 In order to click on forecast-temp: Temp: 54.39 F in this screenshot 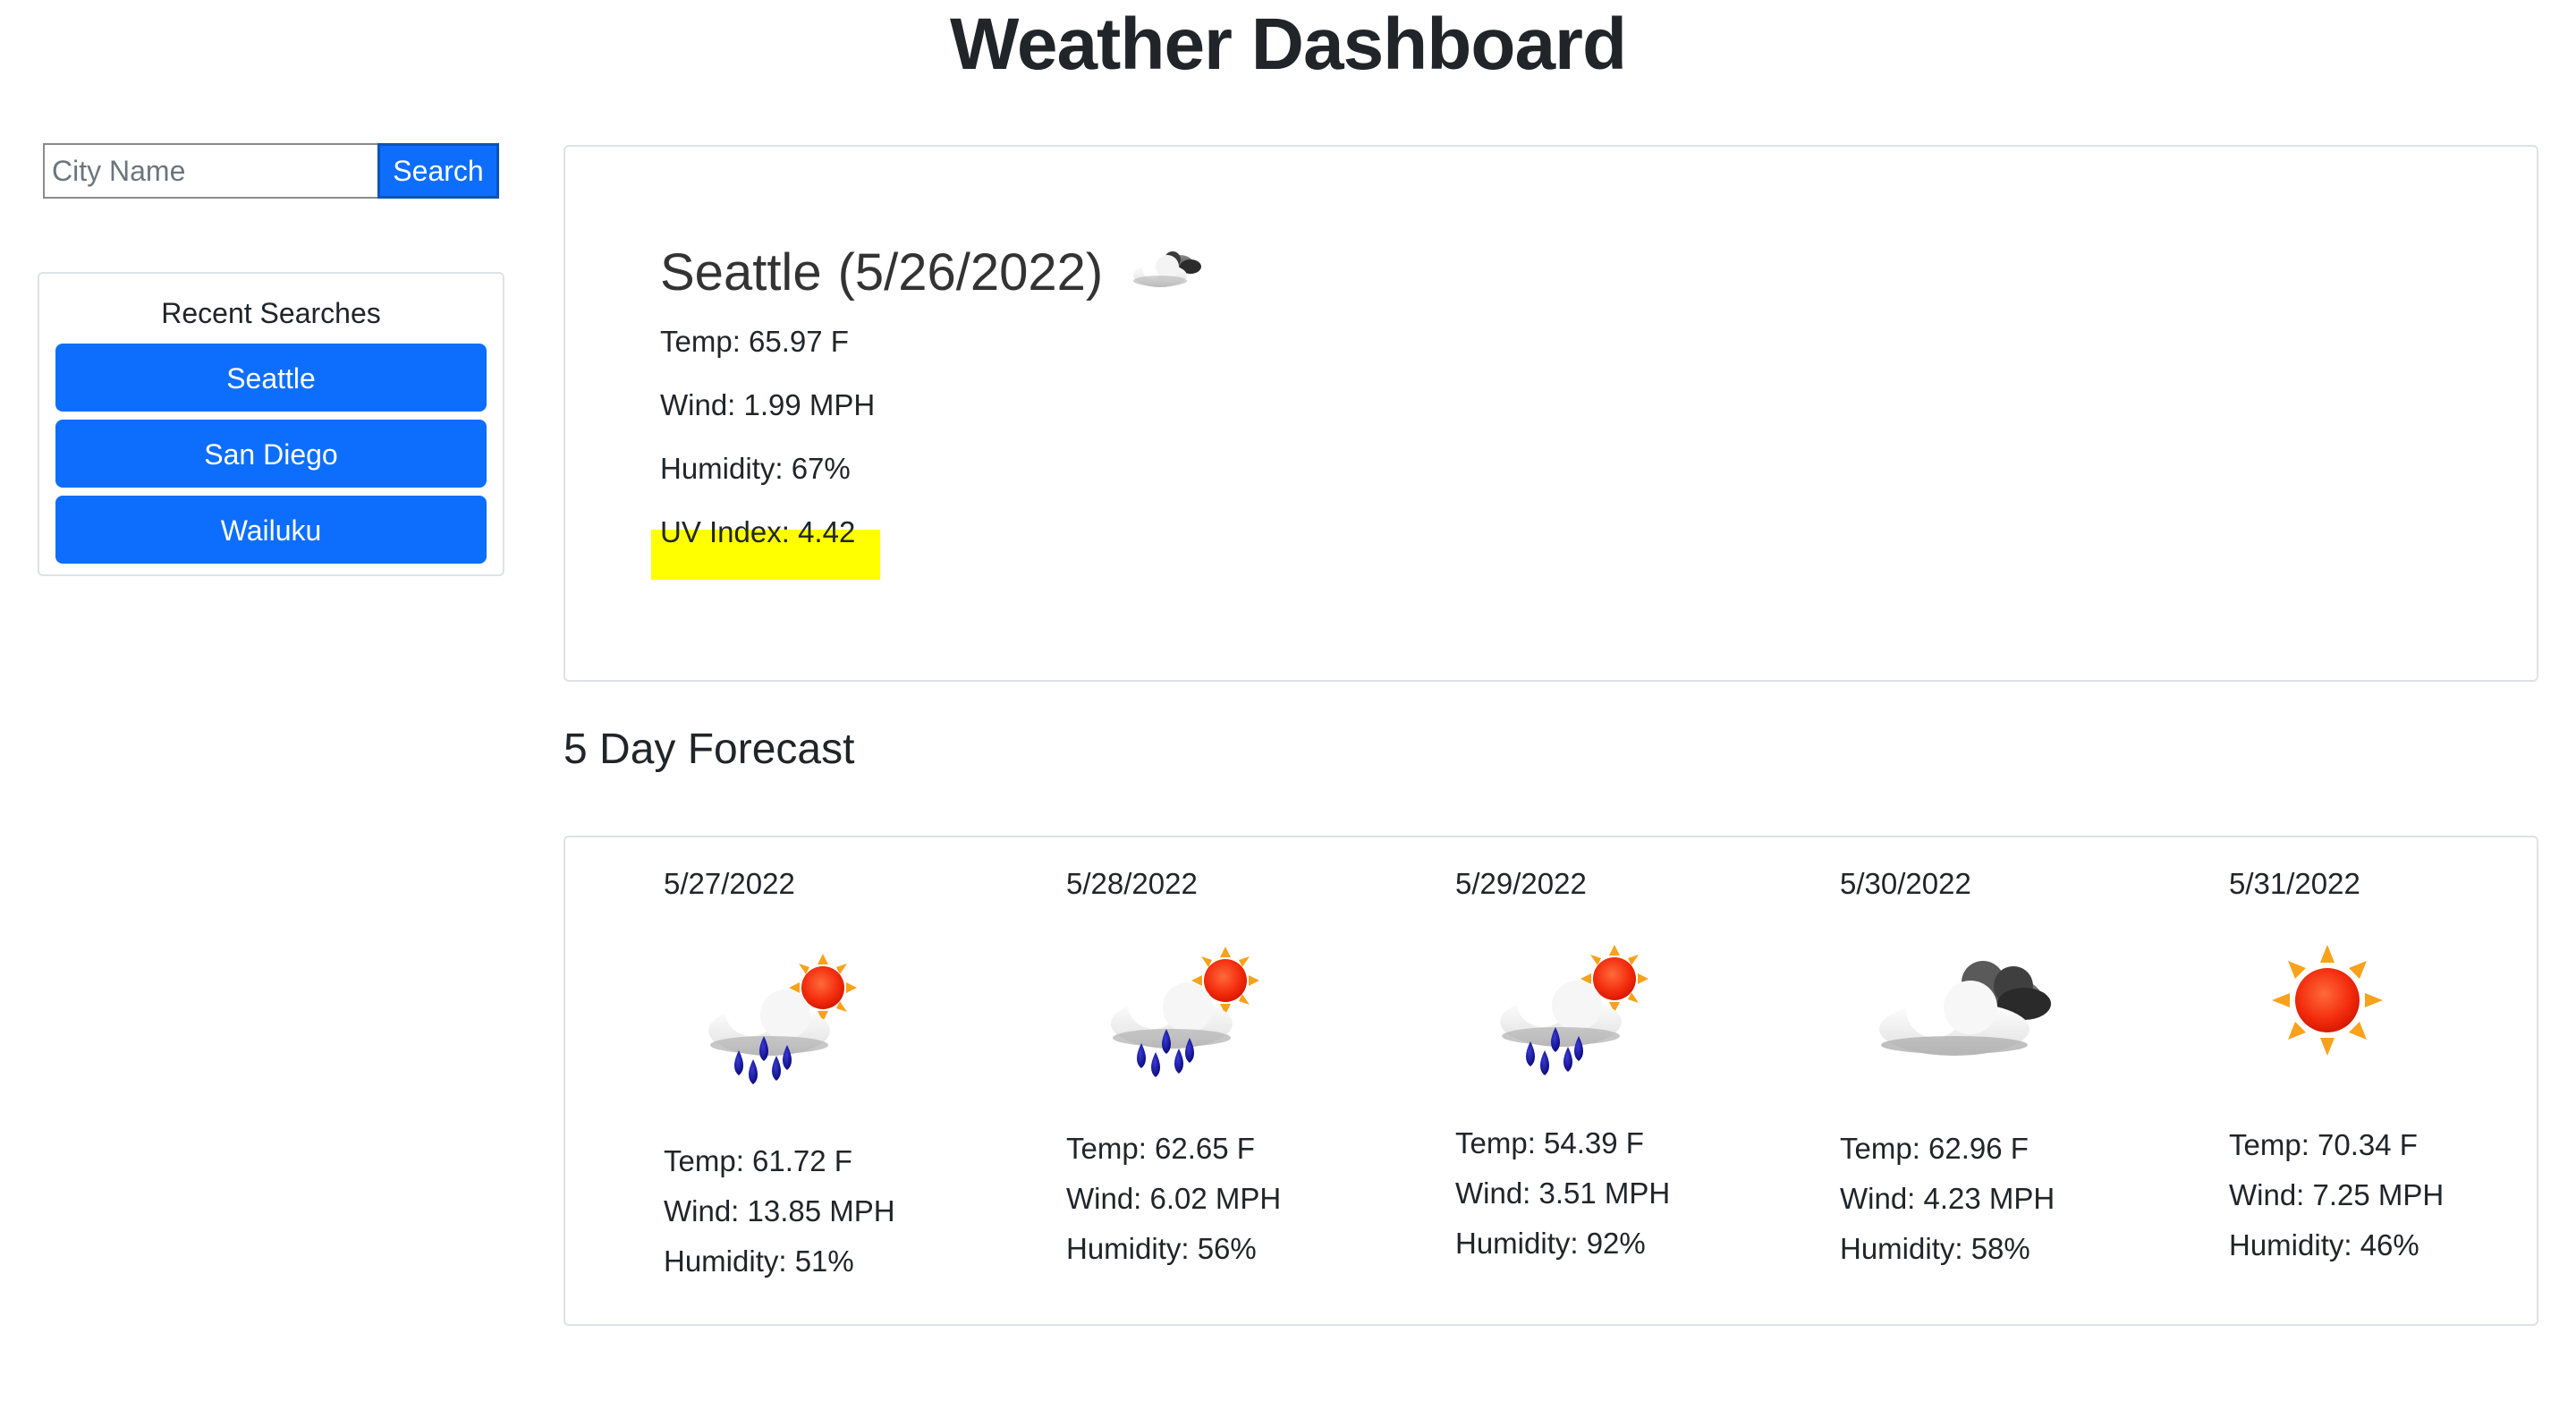, I will do `click(1549, 1143)`.